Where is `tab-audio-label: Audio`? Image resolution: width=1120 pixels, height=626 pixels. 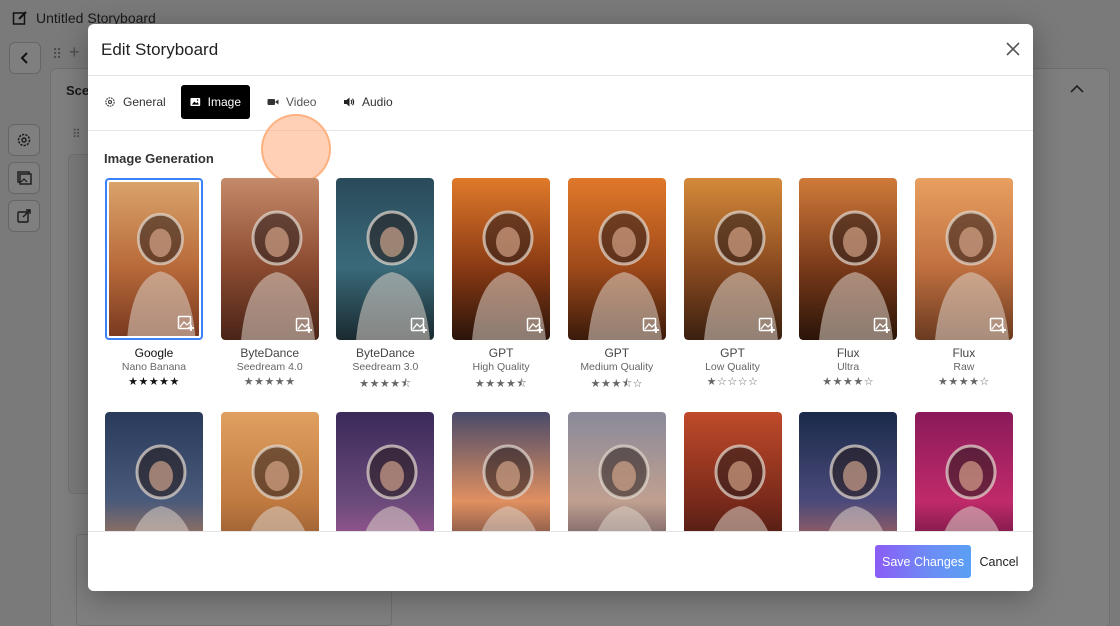
tab-audio-label: Audio is located at coordinates (377, 102).